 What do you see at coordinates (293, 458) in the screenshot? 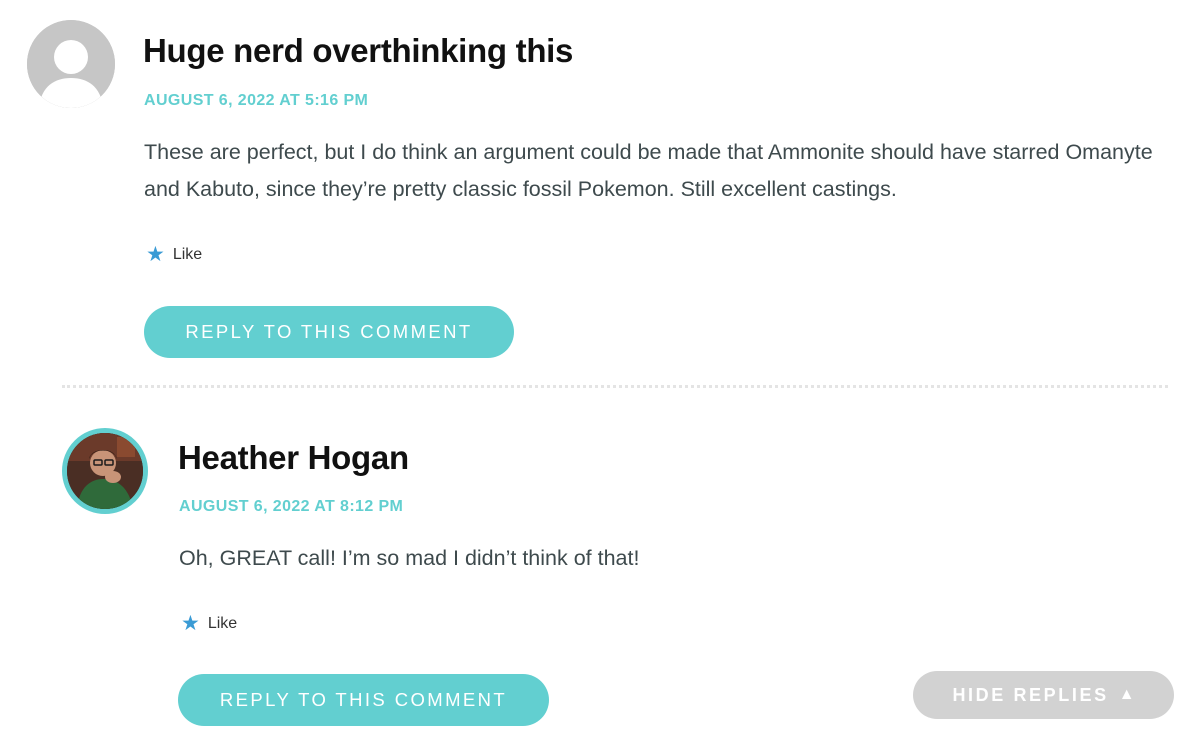
I see `comment-author-name: Heather Hogan` at bounding box center [293, 458].